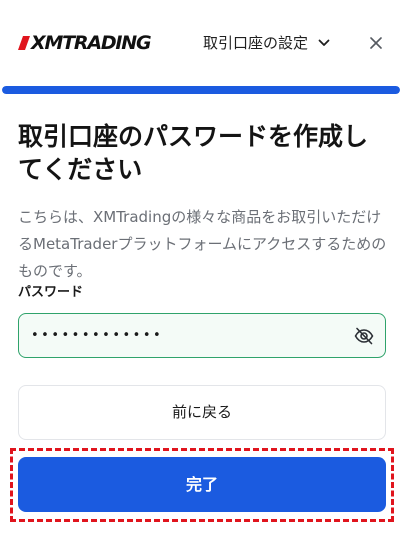 The width and height of the screenshot is (402, 533). Describe the element at coordinates (51, 292) in the screenshot. I see `password-label: パスワード` at that location.